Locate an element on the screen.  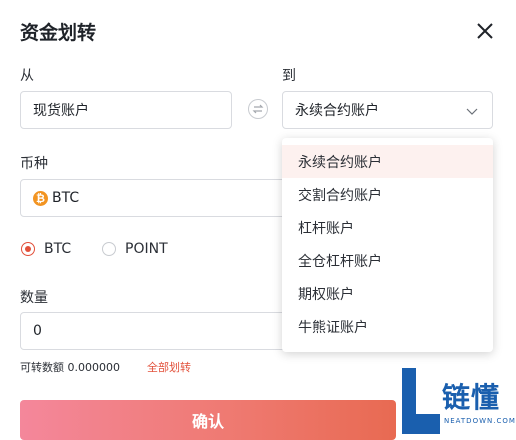
coin-value: BTC is located at coordinates (66, 198).